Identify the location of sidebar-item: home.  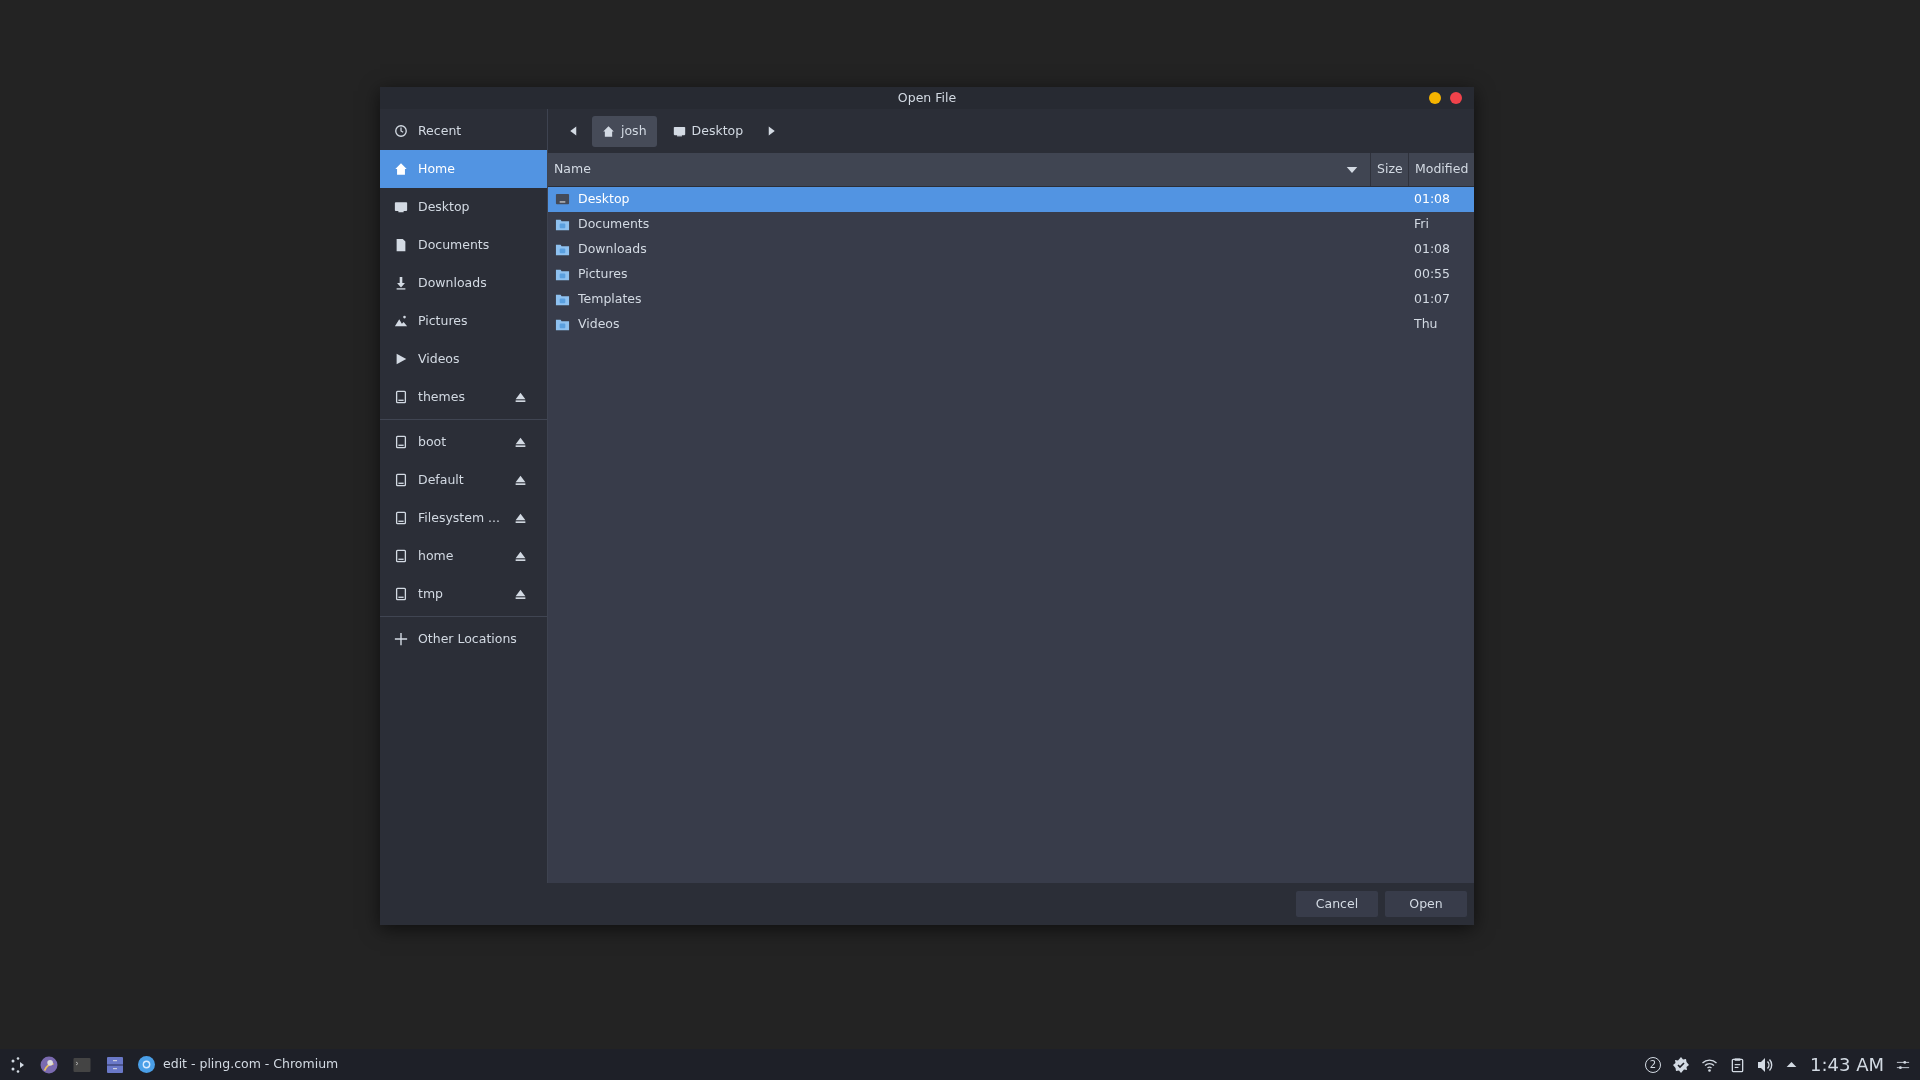
(463, 556).